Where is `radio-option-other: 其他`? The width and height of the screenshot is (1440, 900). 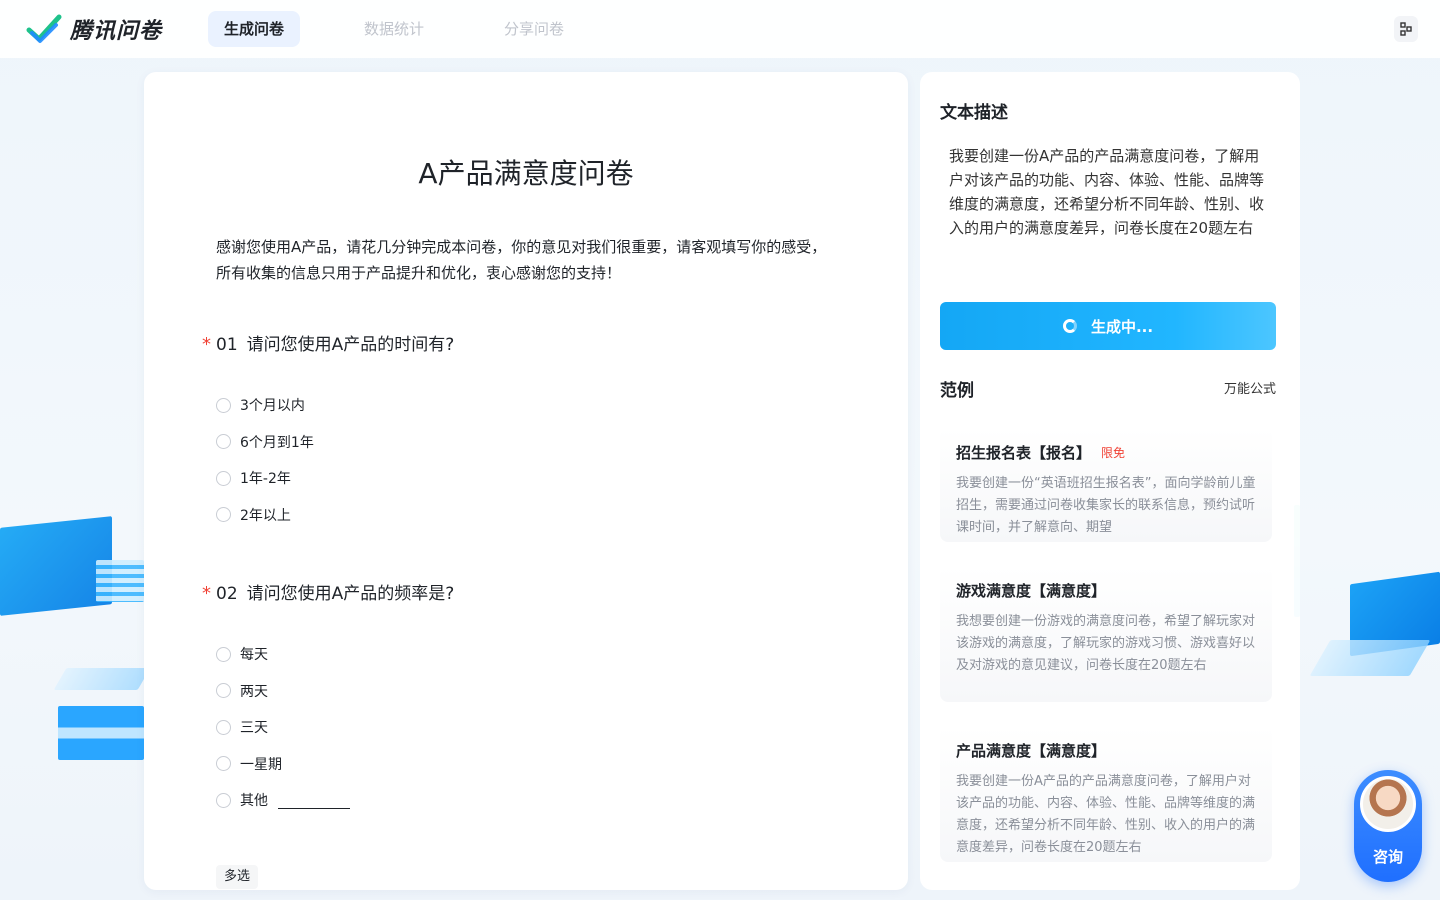
radio-option-other: 其他 is located at coordinates (335, 800).